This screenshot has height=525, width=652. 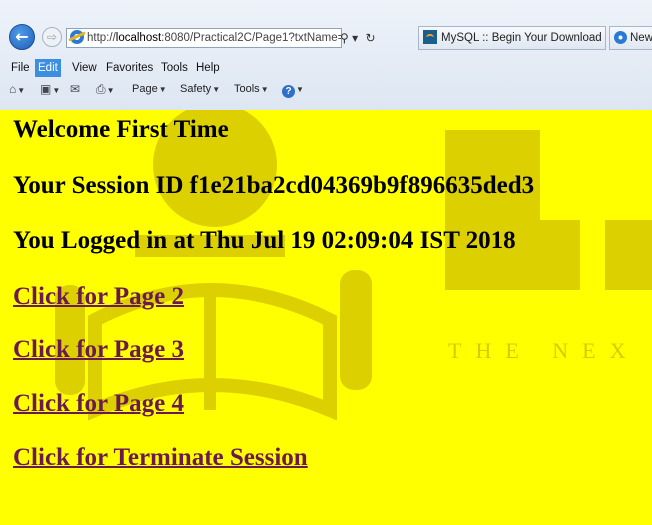 I want to click on home-button: ⌂▼, so click(x=17, y=90).